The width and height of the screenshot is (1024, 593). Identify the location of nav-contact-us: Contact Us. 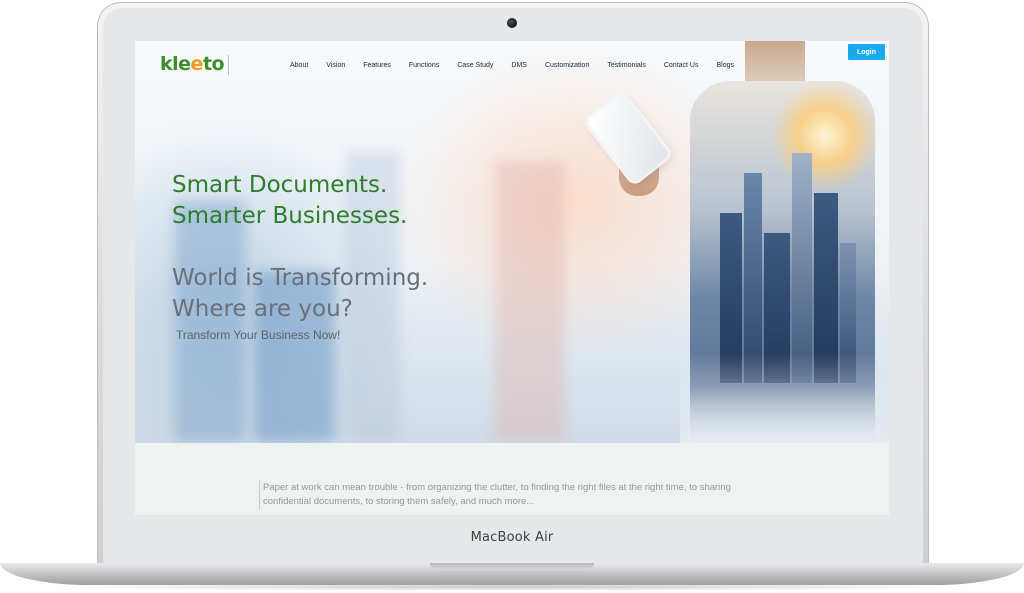
(681, 65).